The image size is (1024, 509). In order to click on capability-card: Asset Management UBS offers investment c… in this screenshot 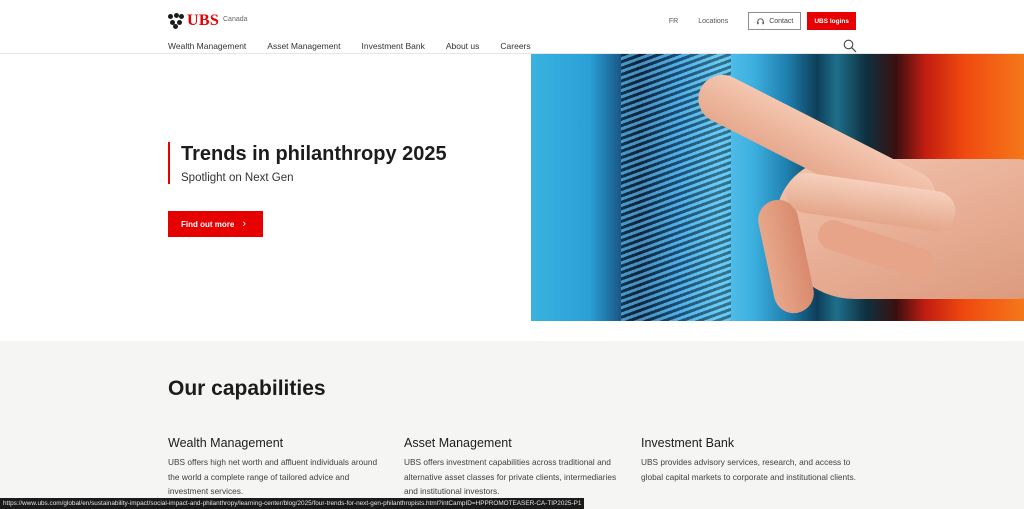, I will do `click(511, 467)`.